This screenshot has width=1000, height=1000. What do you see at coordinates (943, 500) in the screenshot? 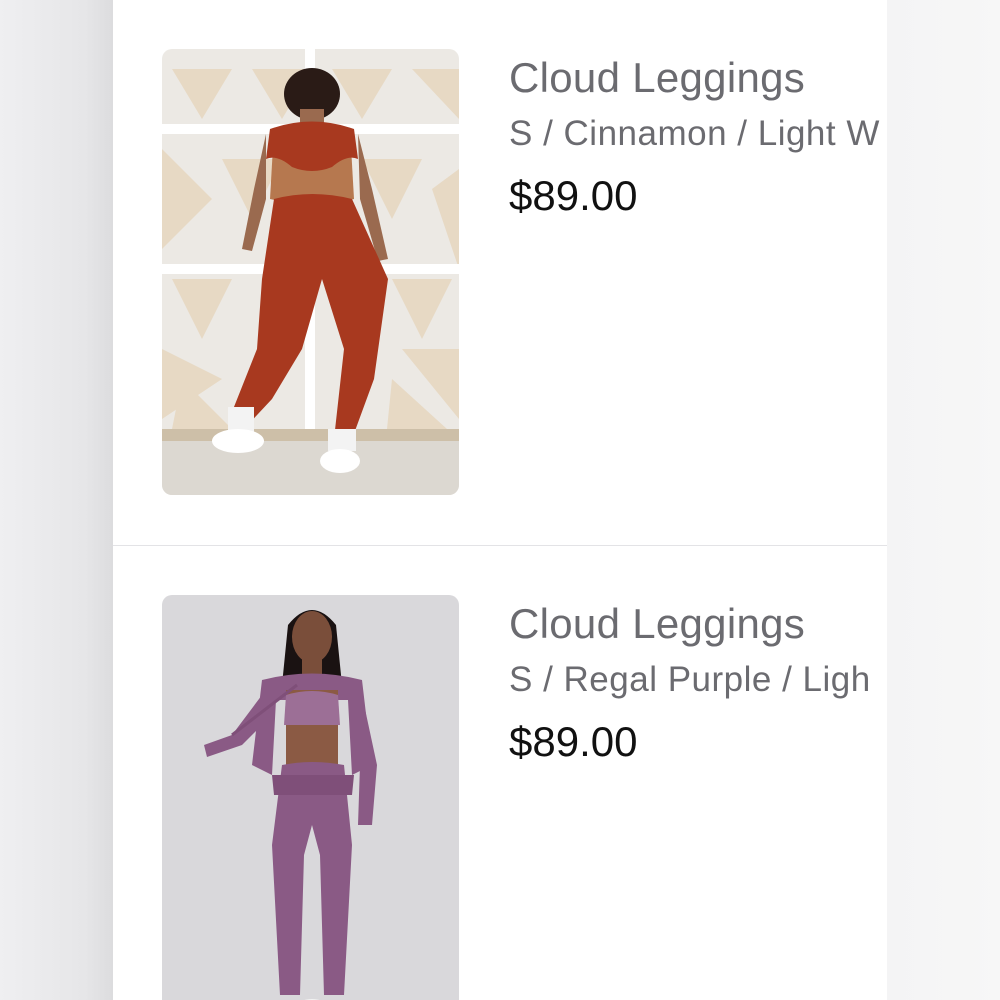
I see `background-right` at bounding box center [943, 500].